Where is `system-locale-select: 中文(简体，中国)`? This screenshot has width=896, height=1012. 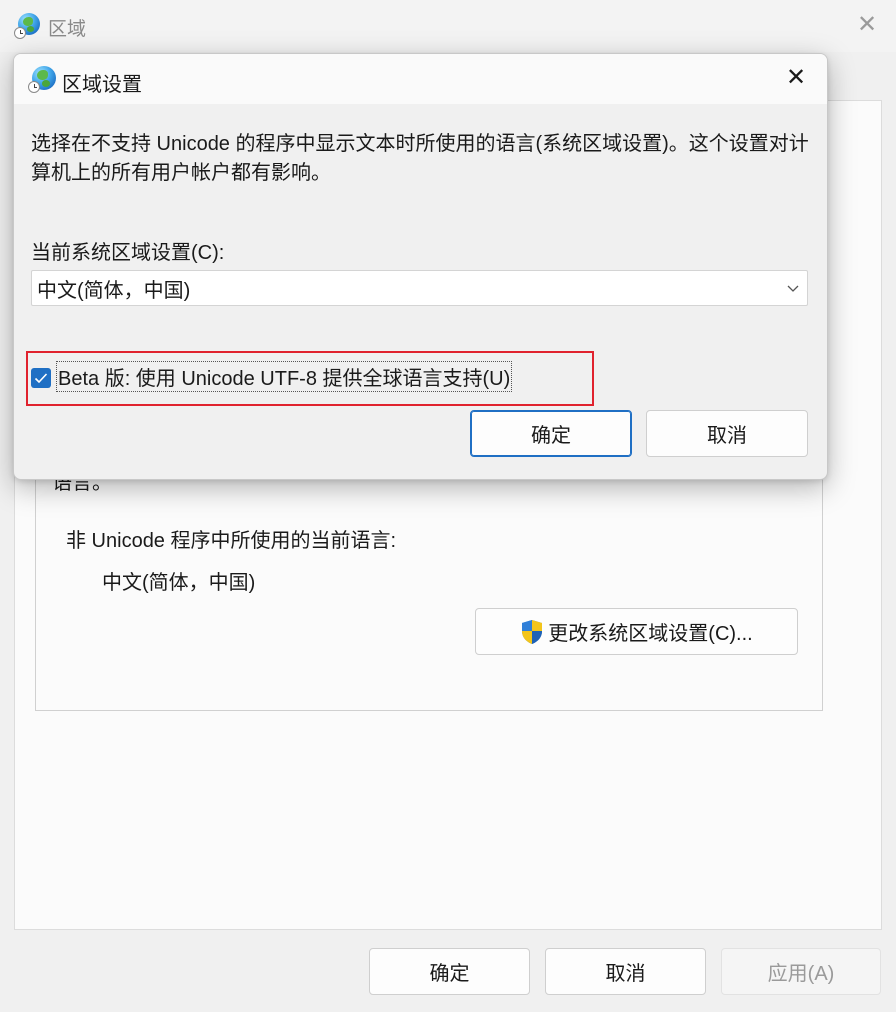 system-locale-select: 中文(简体，中国) is located at coordinates (419, 288).